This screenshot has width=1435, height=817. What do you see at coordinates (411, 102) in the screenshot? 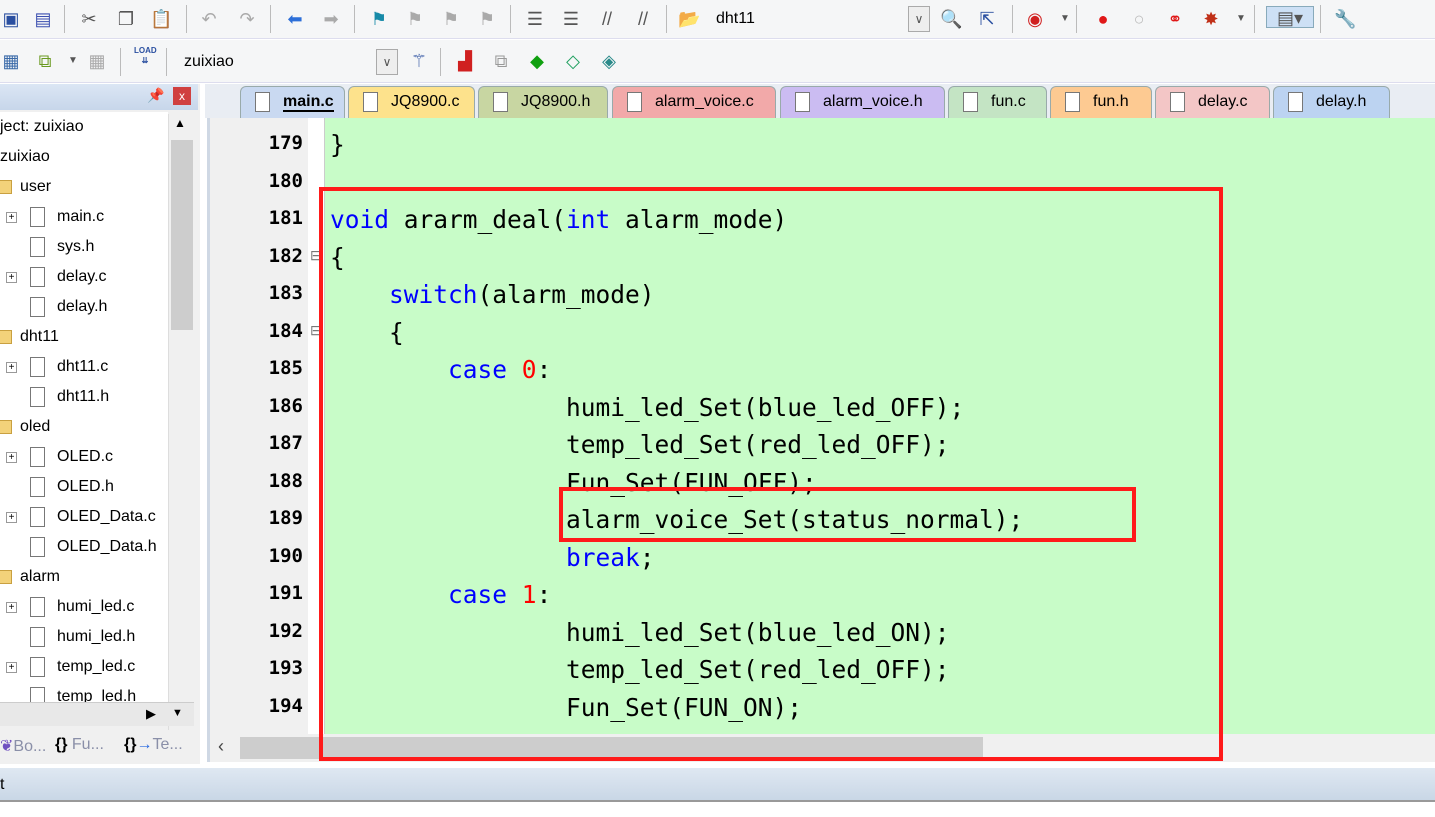
I see `tab-JQ8900-c: JQ8900.c` at bounding box center [411, 102].